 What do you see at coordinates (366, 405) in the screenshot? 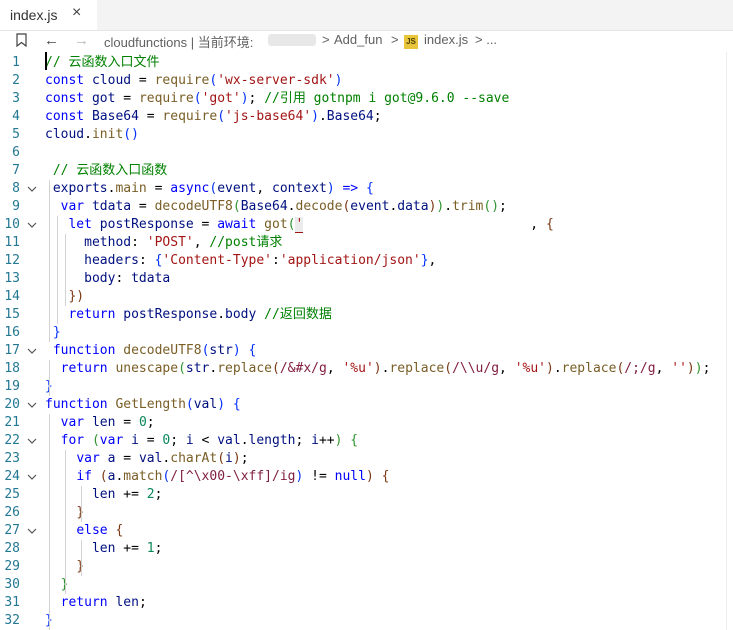
I see `code-line: 20 function GetLength(val) {` at bounding box center [366, 405].